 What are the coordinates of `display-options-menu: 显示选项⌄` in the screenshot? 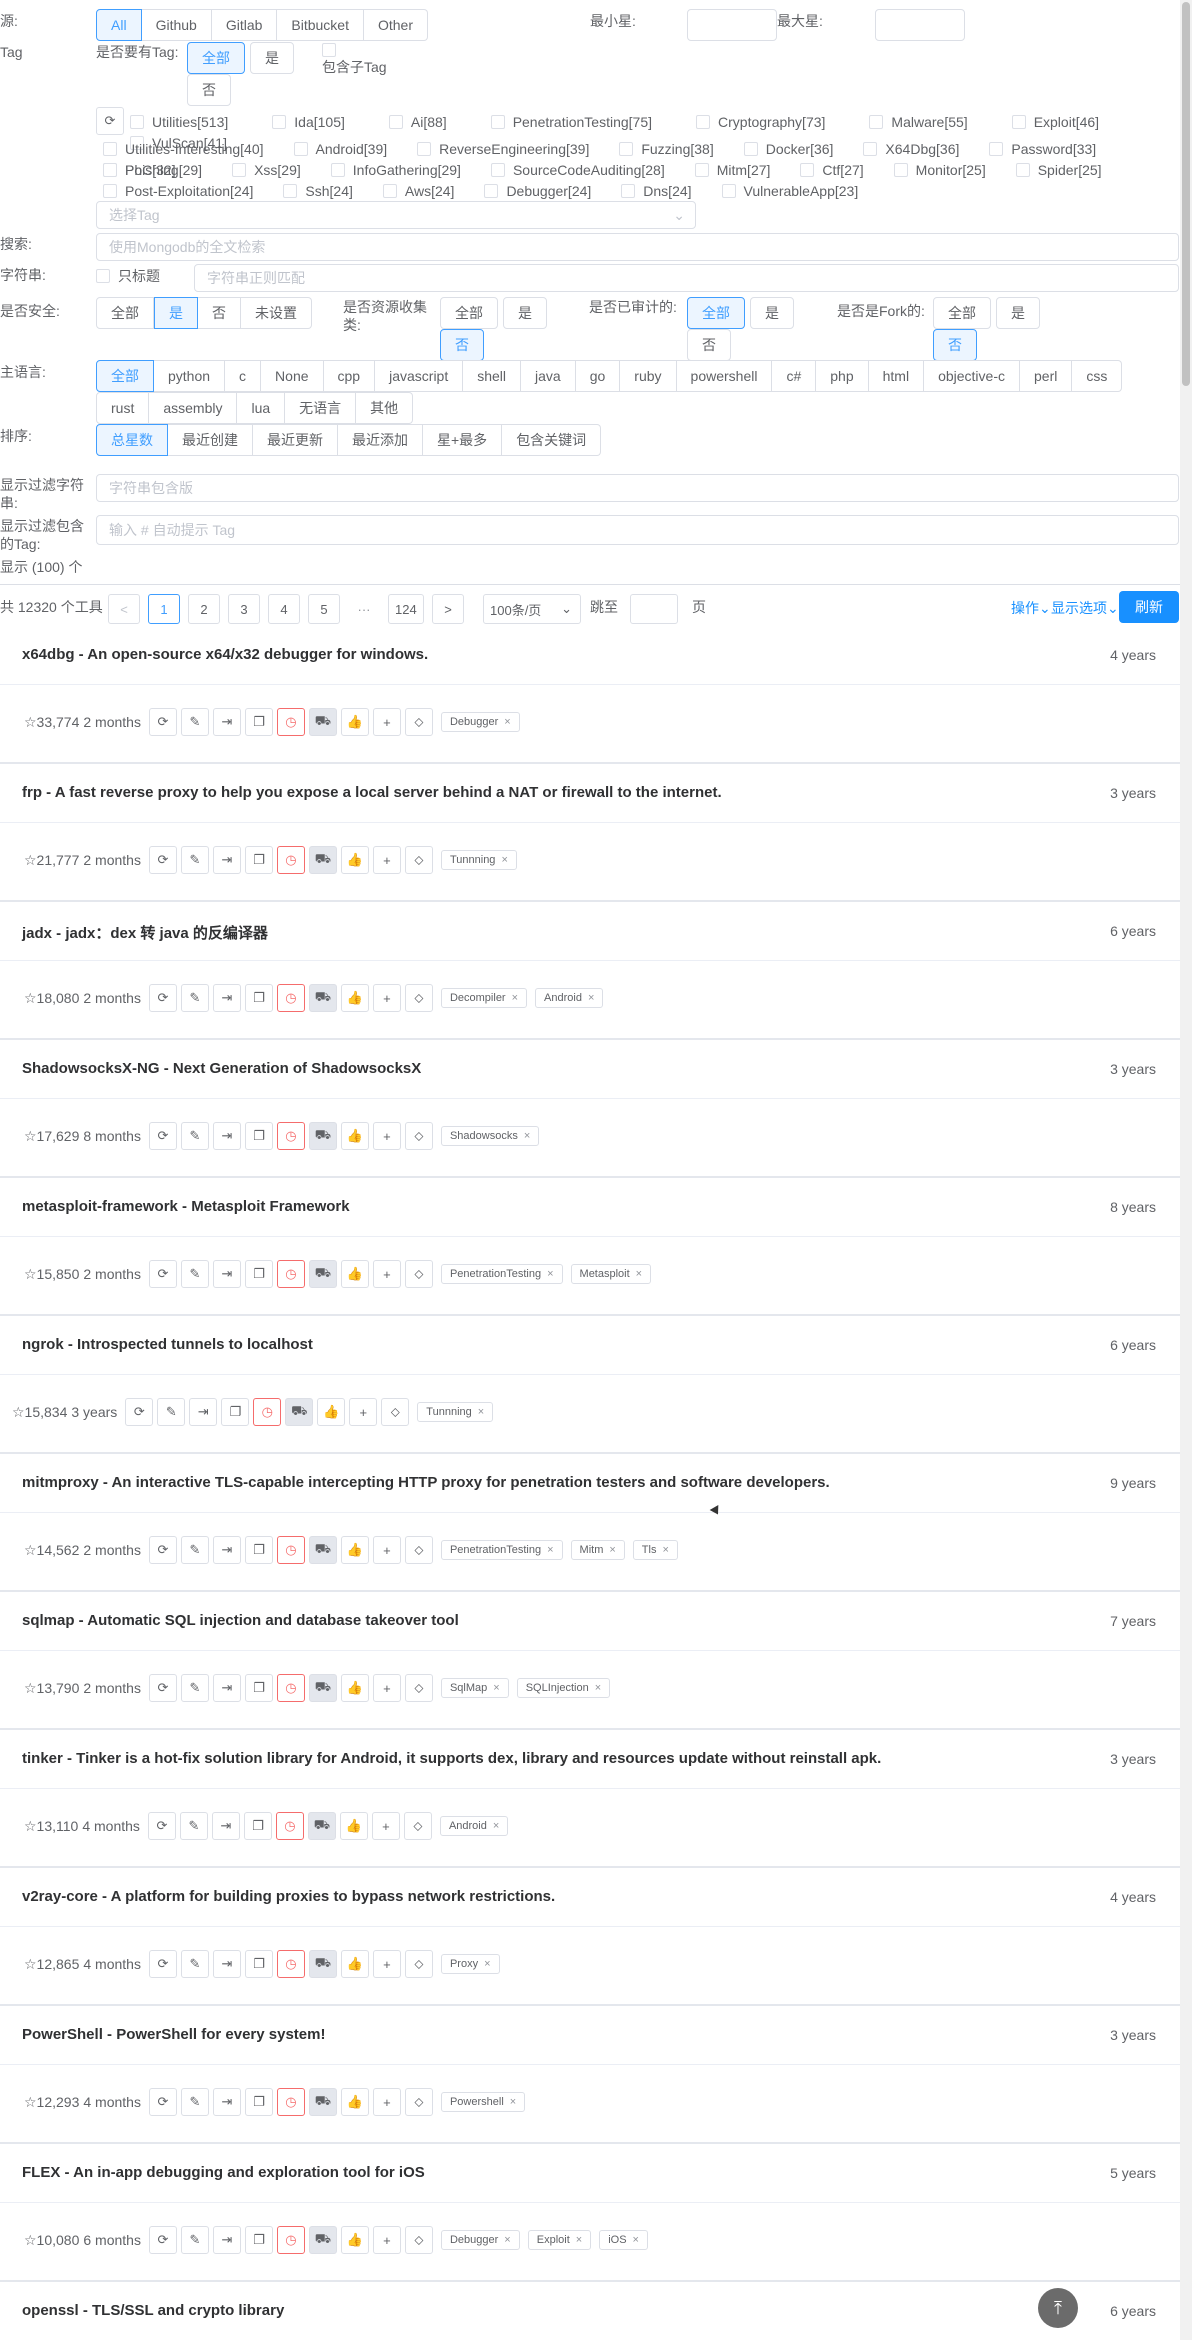 It's located at (1085, 608).